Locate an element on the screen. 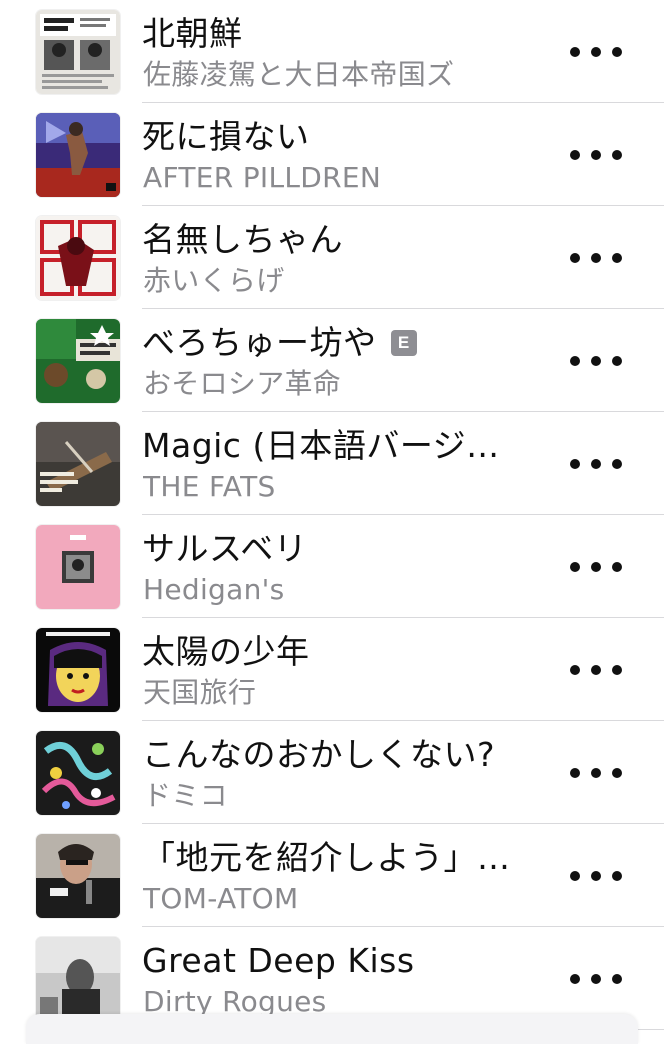  album-art-school-trip is located at coordinates (78, 464).